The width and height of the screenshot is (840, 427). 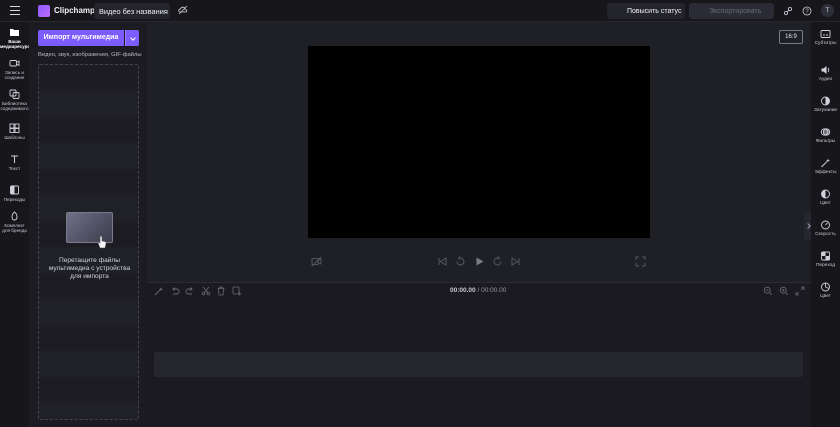 What do you see at coordinates (825, 256) in the screenshot?
I see `transition-icon` at bounding box center [825, 256].